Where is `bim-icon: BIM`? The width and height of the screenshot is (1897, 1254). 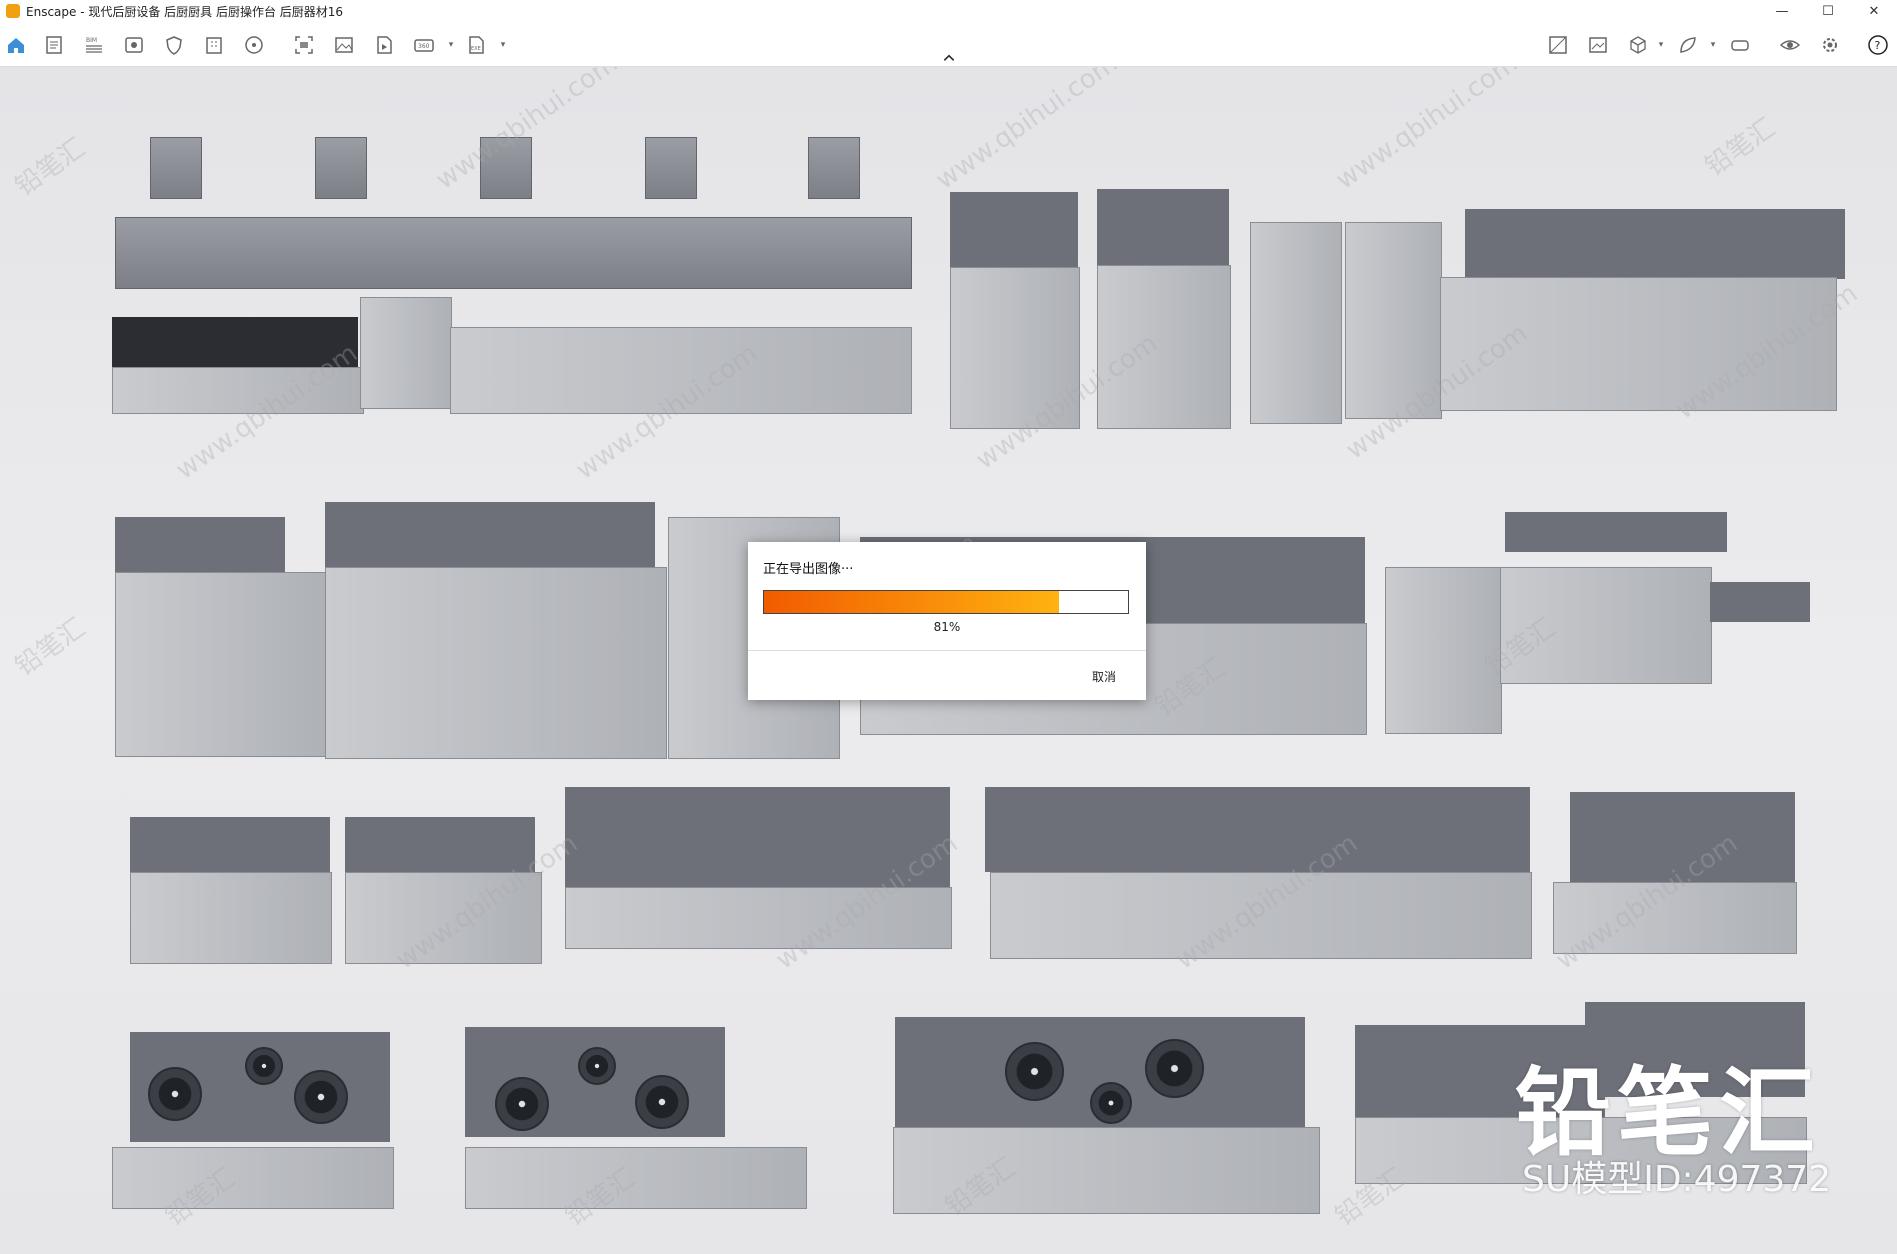
bim-icon: BIM is located at coordinates (94, 45).